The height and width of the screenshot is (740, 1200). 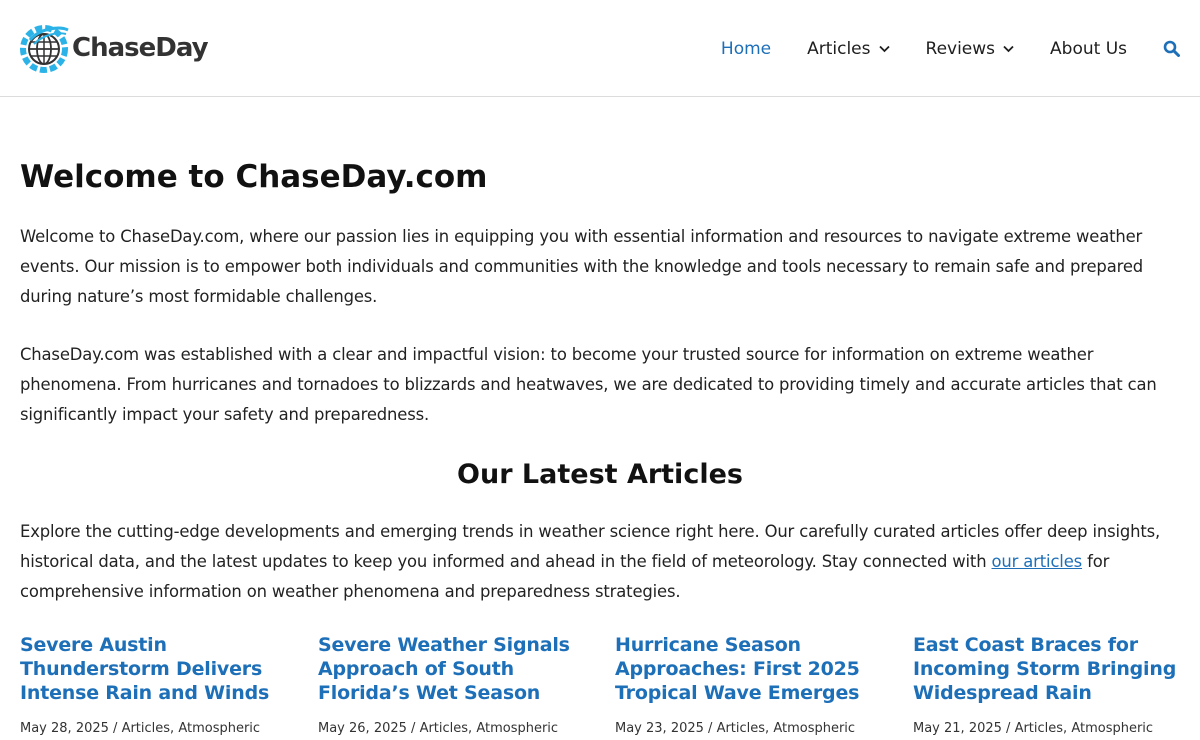 What do you see at coordinates (600, 474) in the screenshot?
I see `section-title-latest-articles: Our Latest Articles` at bounding box center [600, 474].